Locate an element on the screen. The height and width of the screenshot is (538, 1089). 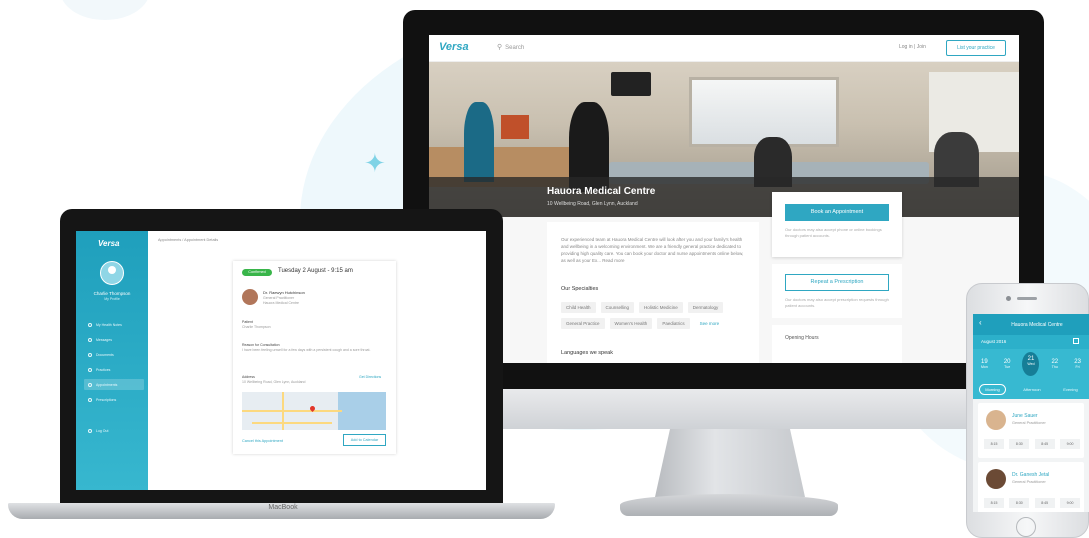
day-picker: 19 Mon 20 Tue 21 Wed 22 Thu 23 Fri is located at coordinates (1031, 364).